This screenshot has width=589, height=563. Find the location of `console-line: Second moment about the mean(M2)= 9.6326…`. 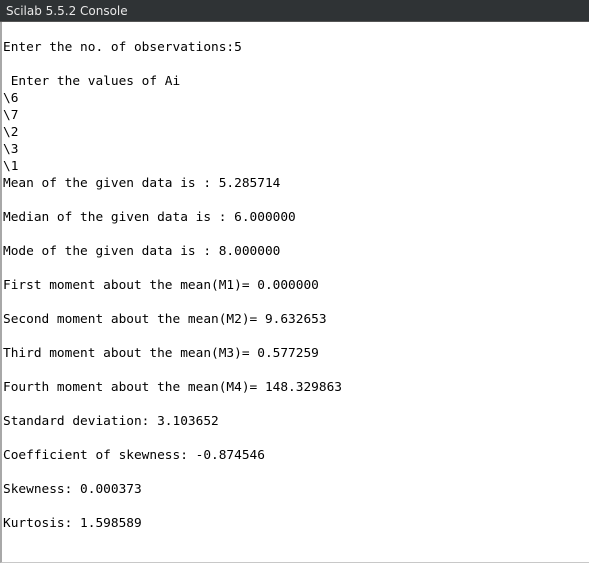

console-line: Second moment about the mean(M2)= 9.6326… is located at coordinates (165, 319).